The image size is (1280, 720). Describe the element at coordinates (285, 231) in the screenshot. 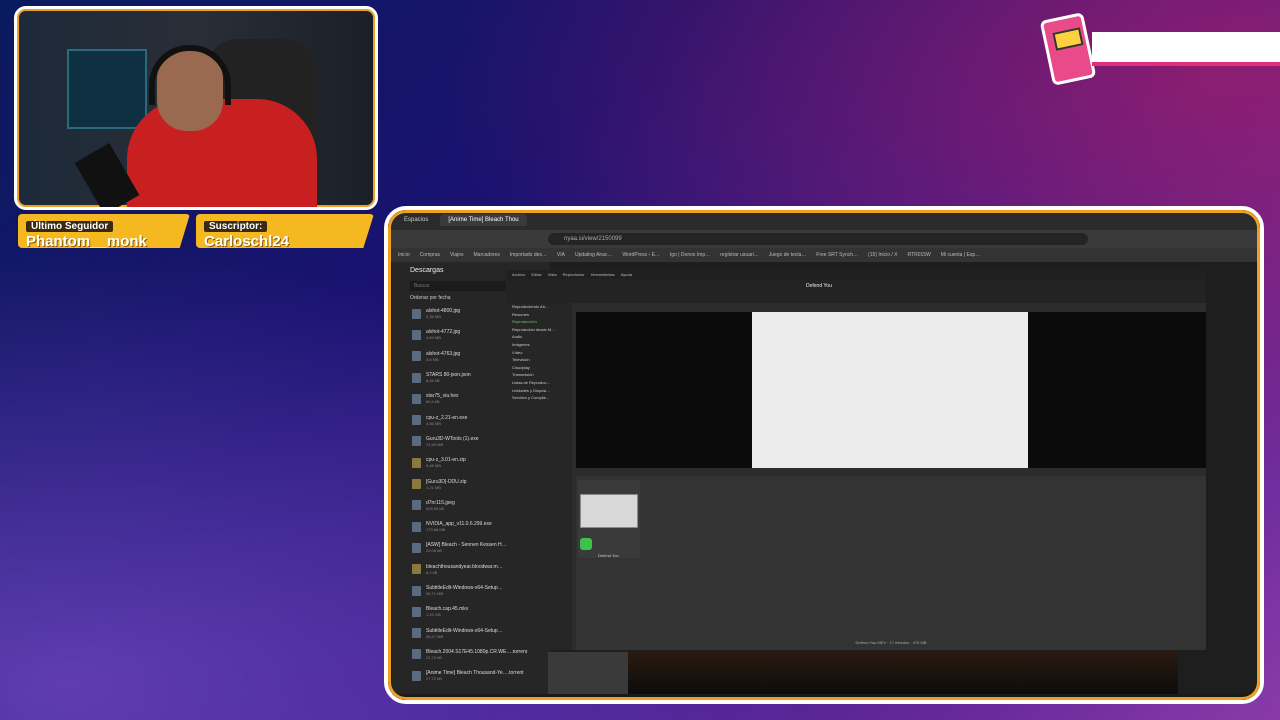

I see `subscriber-badge: Suscriptor: Carloschl24` at that location.